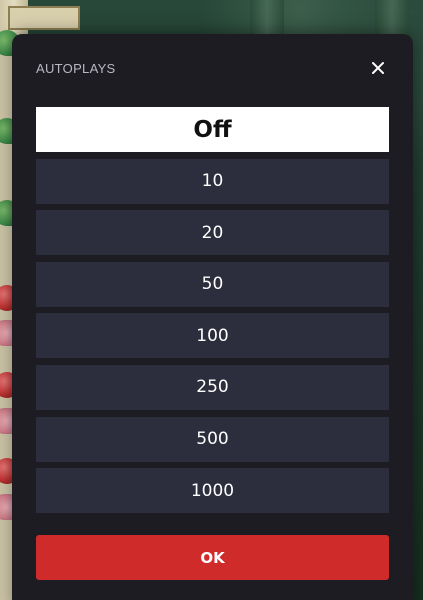  What do you see at coordinates (212, 557) in the screenshot?
I see `ok-button: OK` at bounding box center [212, 557].